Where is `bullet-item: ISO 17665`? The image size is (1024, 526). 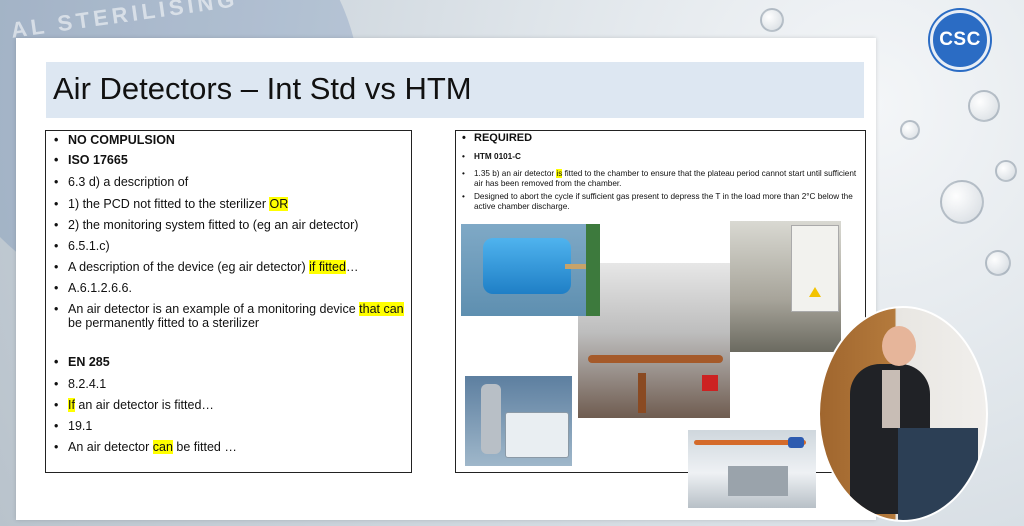
bullet-item: ISO 17665 is located at coordinates (229, 160).